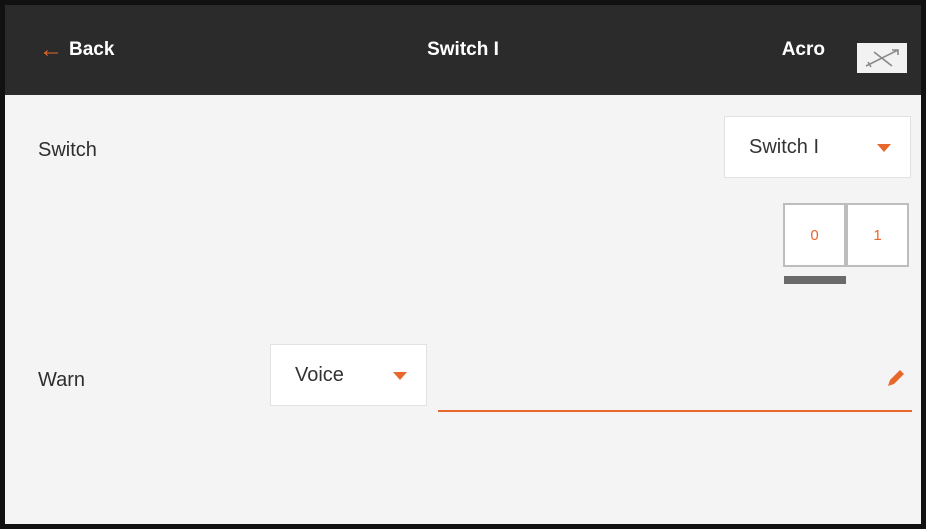 This screenshot has height=529, width=926. What do you see at coordinates (62, 380) in the screenshot?
I see `warn-label: Warn` at bounding box center [62, 380].